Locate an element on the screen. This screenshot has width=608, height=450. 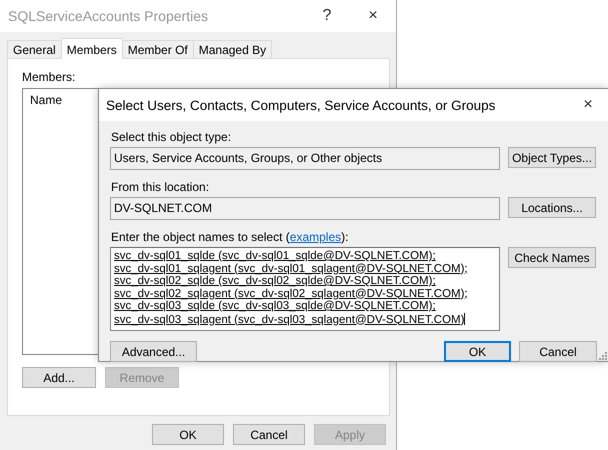
text-cursor-icon is located at coordinates (465, 318).